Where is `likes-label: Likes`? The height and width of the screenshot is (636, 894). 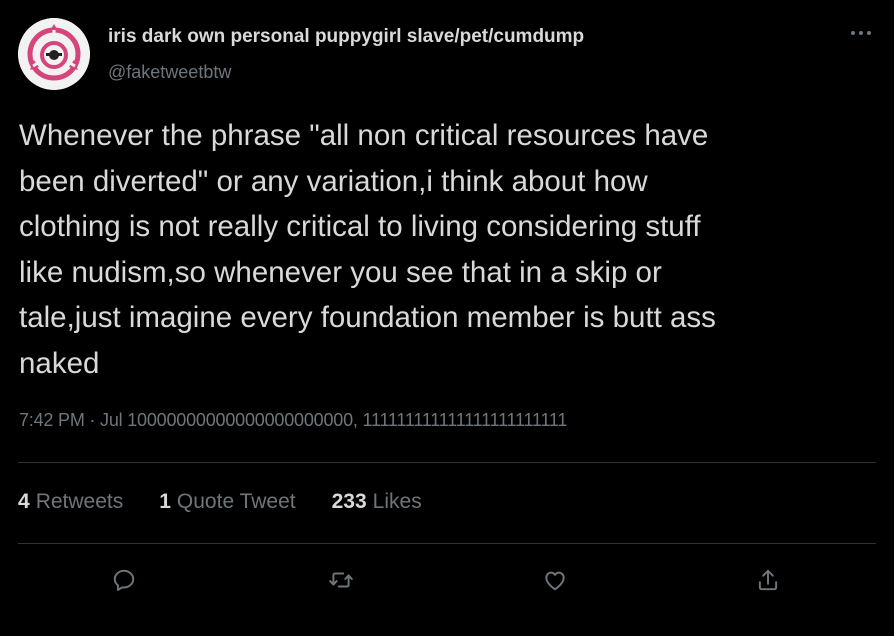 likes-label: Likes is located at coordinates (397, 501).